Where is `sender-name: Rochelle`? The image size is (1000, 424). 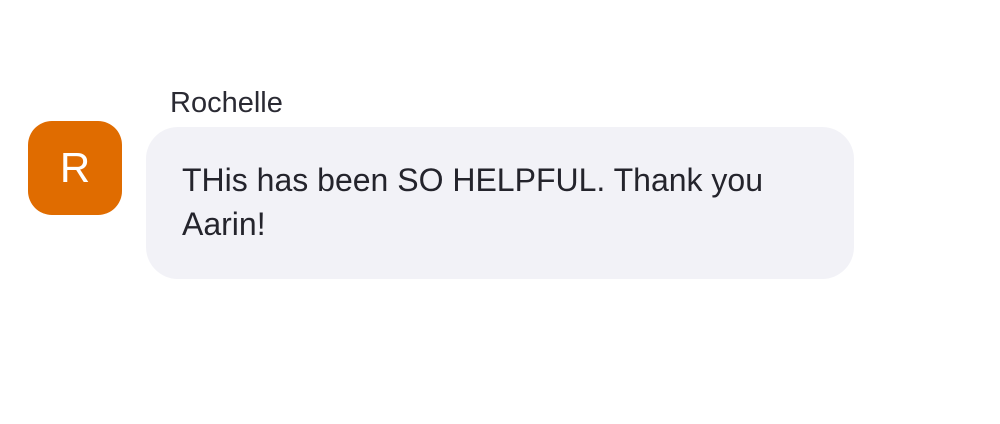 sender-name: Rochelle is located at coordinates (226, 103).